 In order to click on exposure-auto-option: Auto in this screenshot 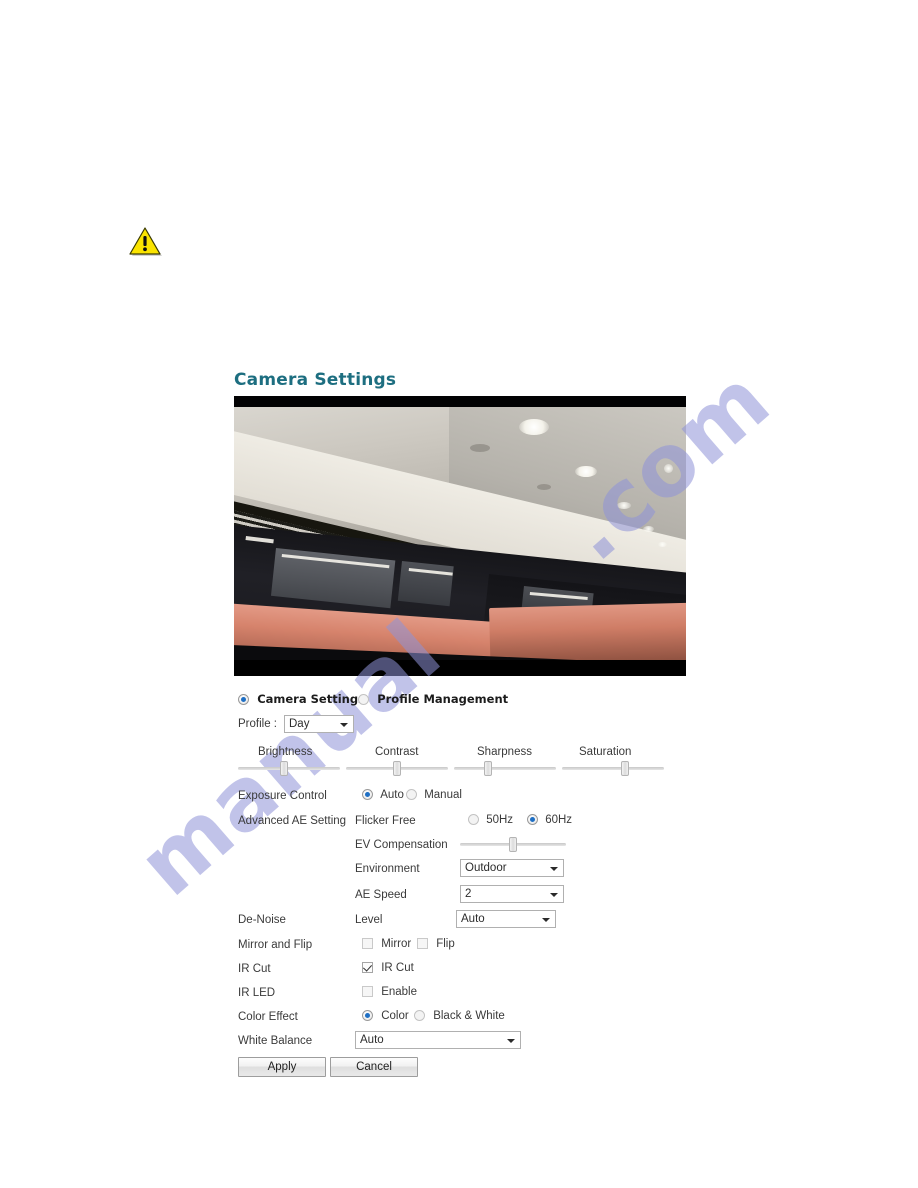, I will do `click(383, 795)`.